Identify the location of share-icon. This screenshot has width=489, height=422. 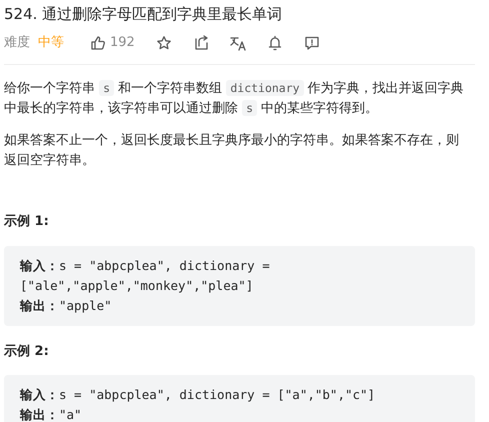
(200, 43).